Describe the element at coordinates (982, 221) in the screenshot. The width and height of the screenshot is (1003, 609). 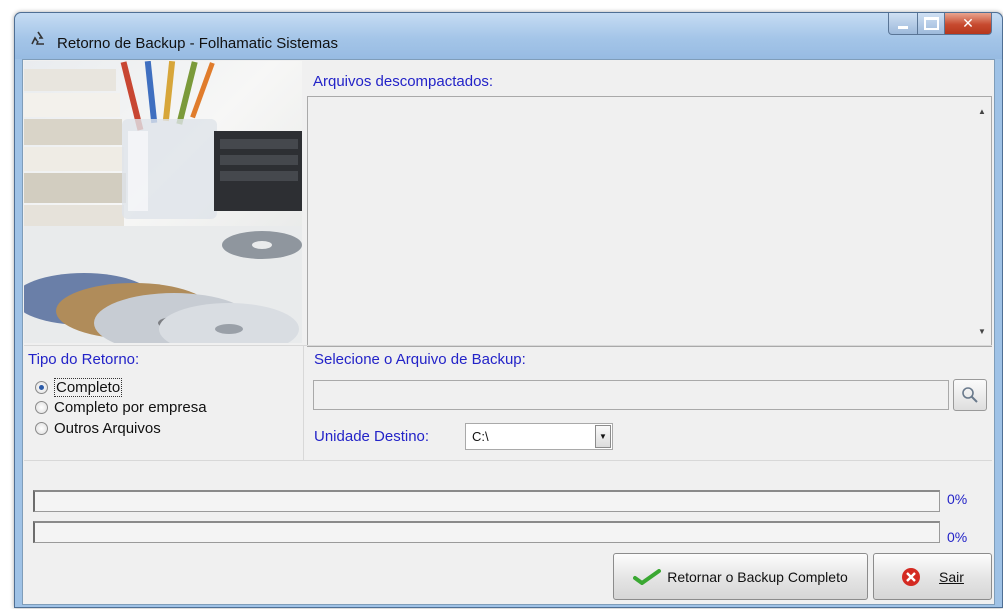
I see `files-scrollbar: ▲ ▼` at that location.